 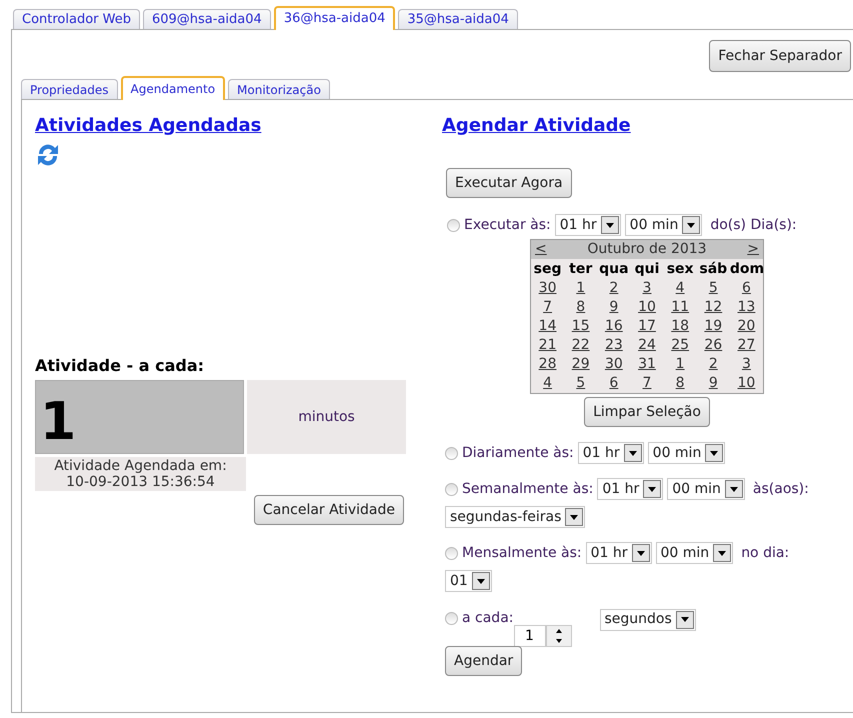 What do you see at coordinates (747, 307) in the screenshot?
I see `calendar-day: 13` at bounding box center [747, 307].